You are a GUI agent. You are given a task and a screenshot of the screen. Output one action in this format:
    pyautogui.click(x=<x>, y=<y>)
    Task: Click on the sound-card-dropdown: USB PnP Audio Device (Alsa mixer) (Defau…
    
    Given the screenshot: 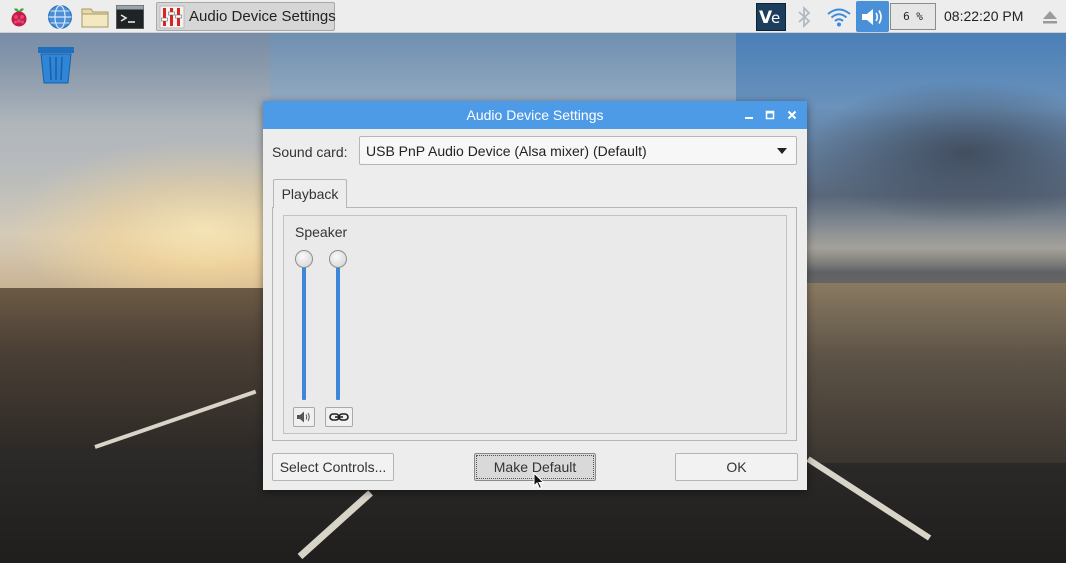 What is the action you would take?
    pyautogui.click(x=578, y=150)
    